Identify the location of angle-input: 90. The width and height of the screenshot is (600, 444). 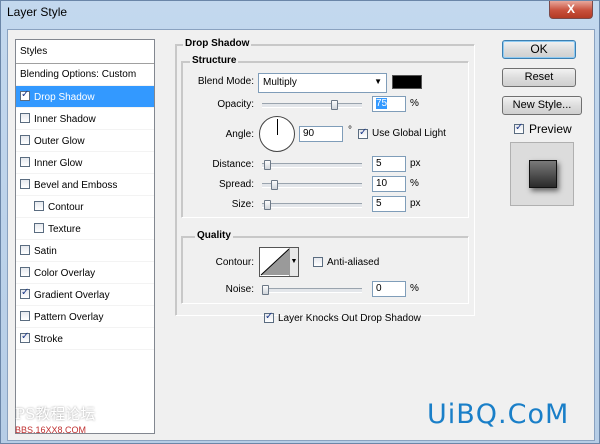
(321, 134).